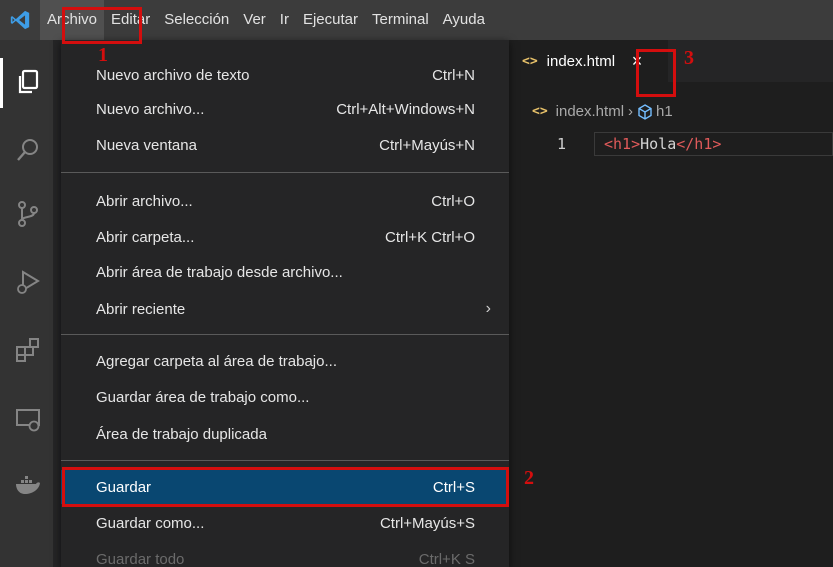 The width and height of the screenshot is (833, 567). I want to click on breadcrumb-symbol: h1, so click(664, 111).